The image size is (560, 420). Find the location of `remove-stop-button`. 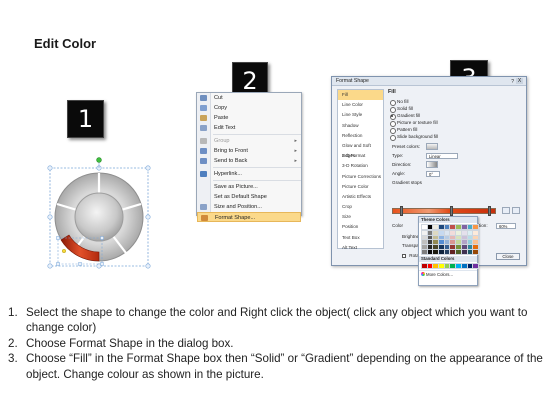

remove-stop-button is located at coordinates (516, 210).